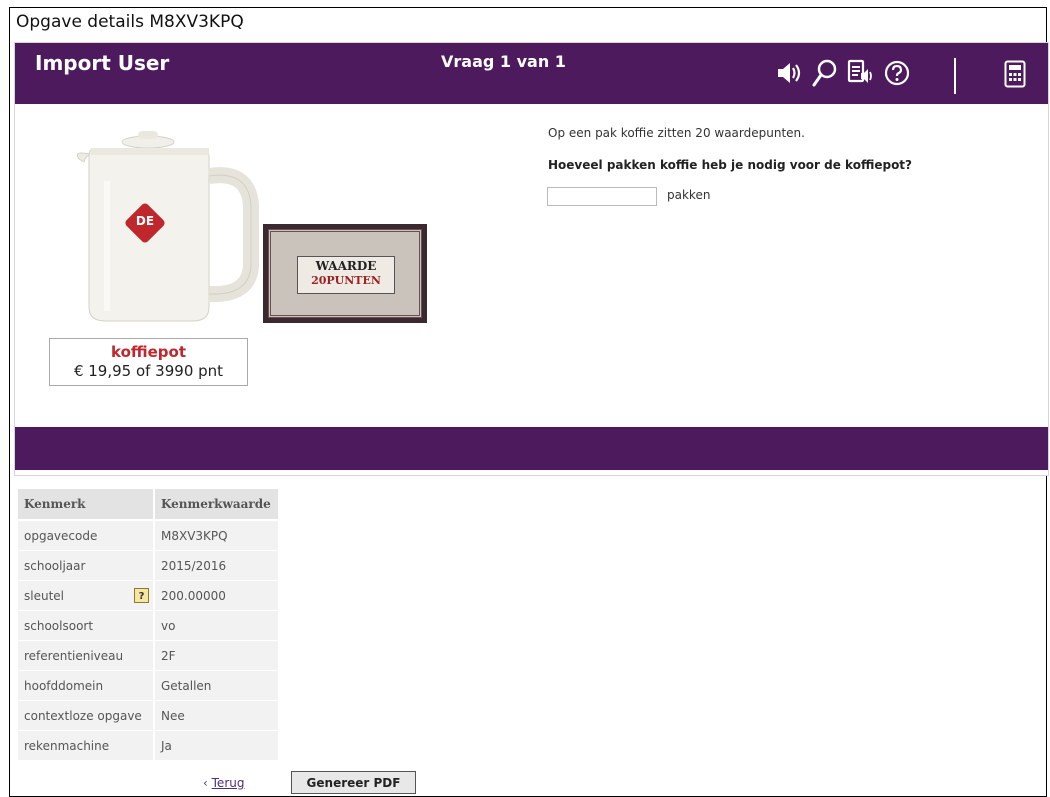  I want to click on property-key: hoofddomein, so click(85, 685).